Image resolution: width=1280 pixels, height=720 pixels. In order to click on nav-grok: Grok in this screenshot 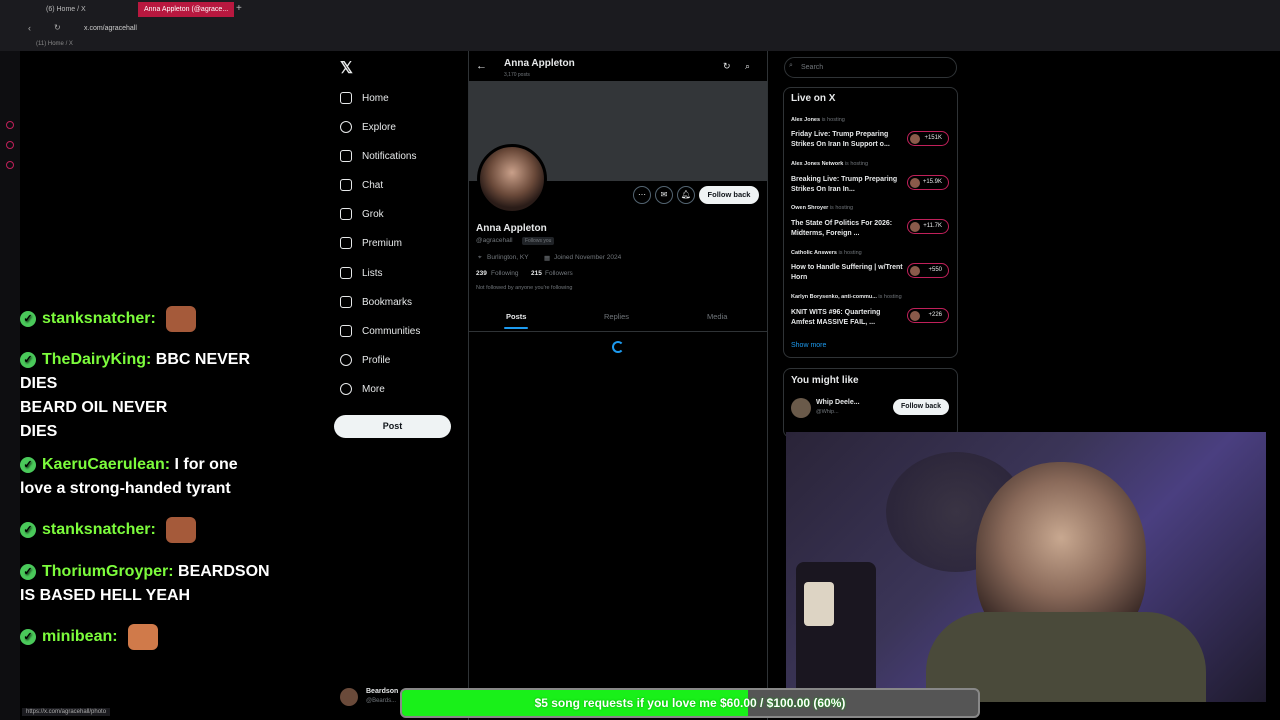, I will do `click(362, 214)`.